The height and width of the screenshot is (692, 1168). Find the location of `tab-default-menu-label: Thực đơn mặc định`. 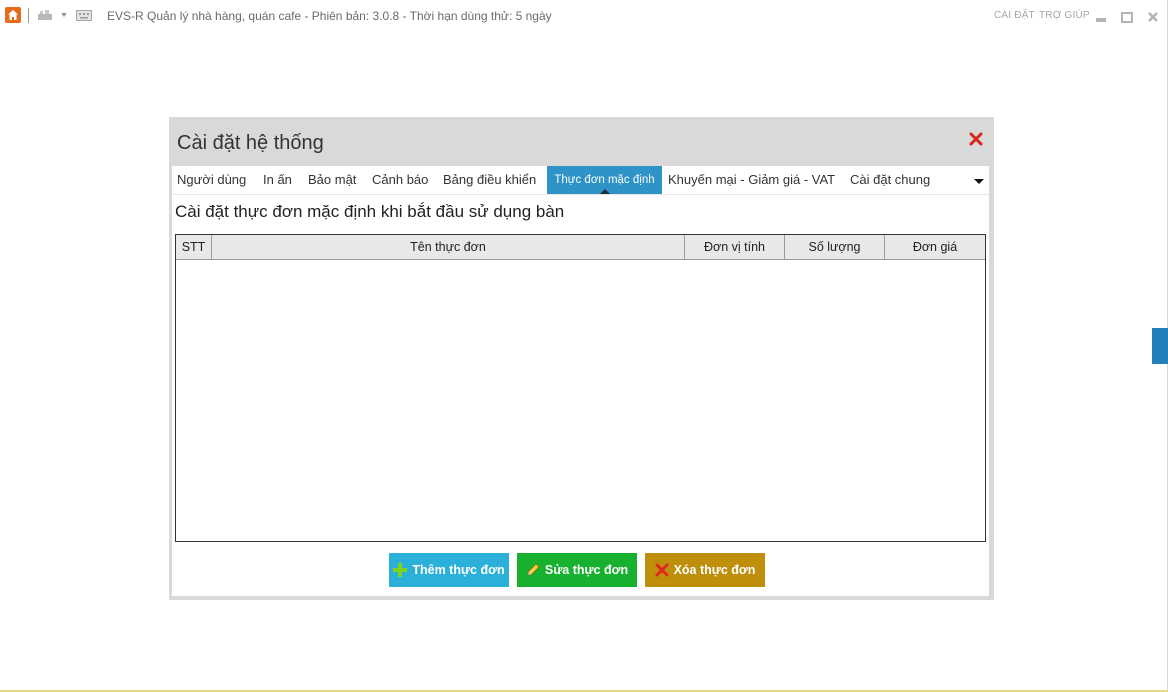

tab-default-menu-label: Thực đơn mặc định is located at coordinates (604, 180).